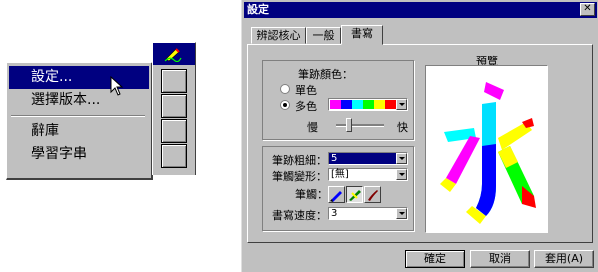 This screenshot has height=272, width=598. I want to click on context-menu: 設定... 選擇版本... 辭庫 學習字串, so click(79, 121).